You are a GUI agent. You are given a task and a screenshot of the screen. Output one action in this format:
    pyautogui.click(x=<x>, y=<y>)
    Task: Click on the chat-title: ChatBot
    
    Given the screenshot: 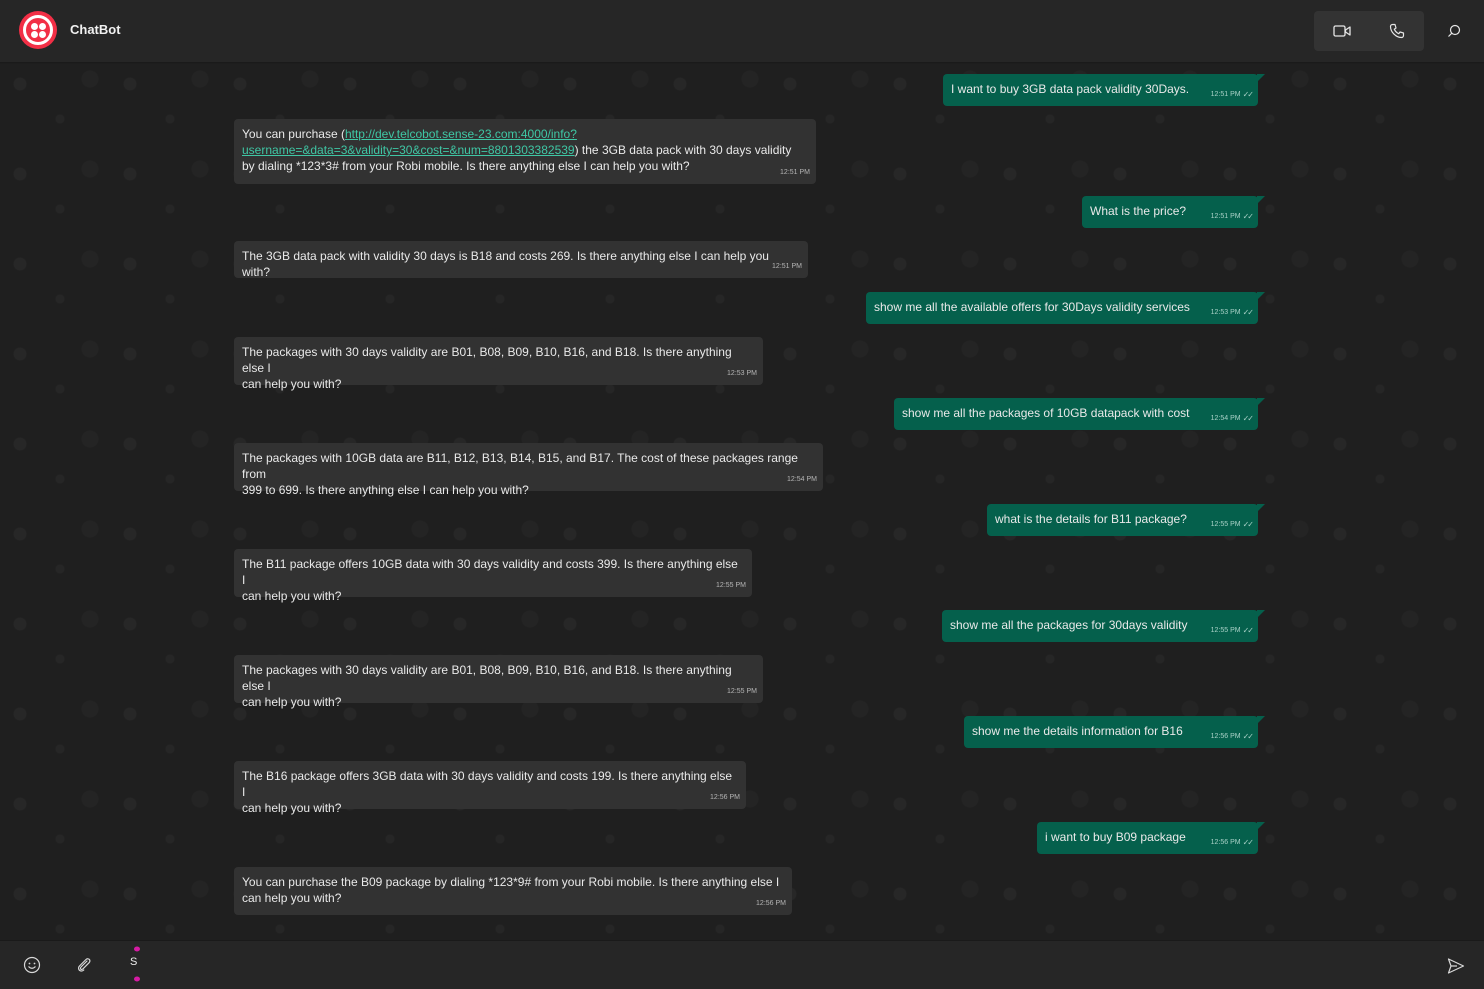 What is the action you would take?
    pyautogui.click(x=95, y=29)
    